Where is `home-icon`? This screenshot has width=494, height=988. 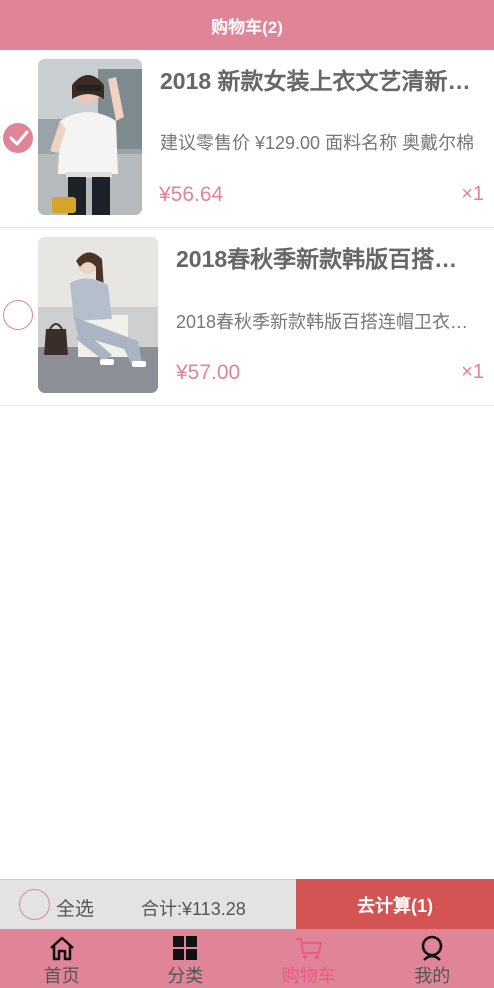 home-icon is located at coordinates (61, 948).